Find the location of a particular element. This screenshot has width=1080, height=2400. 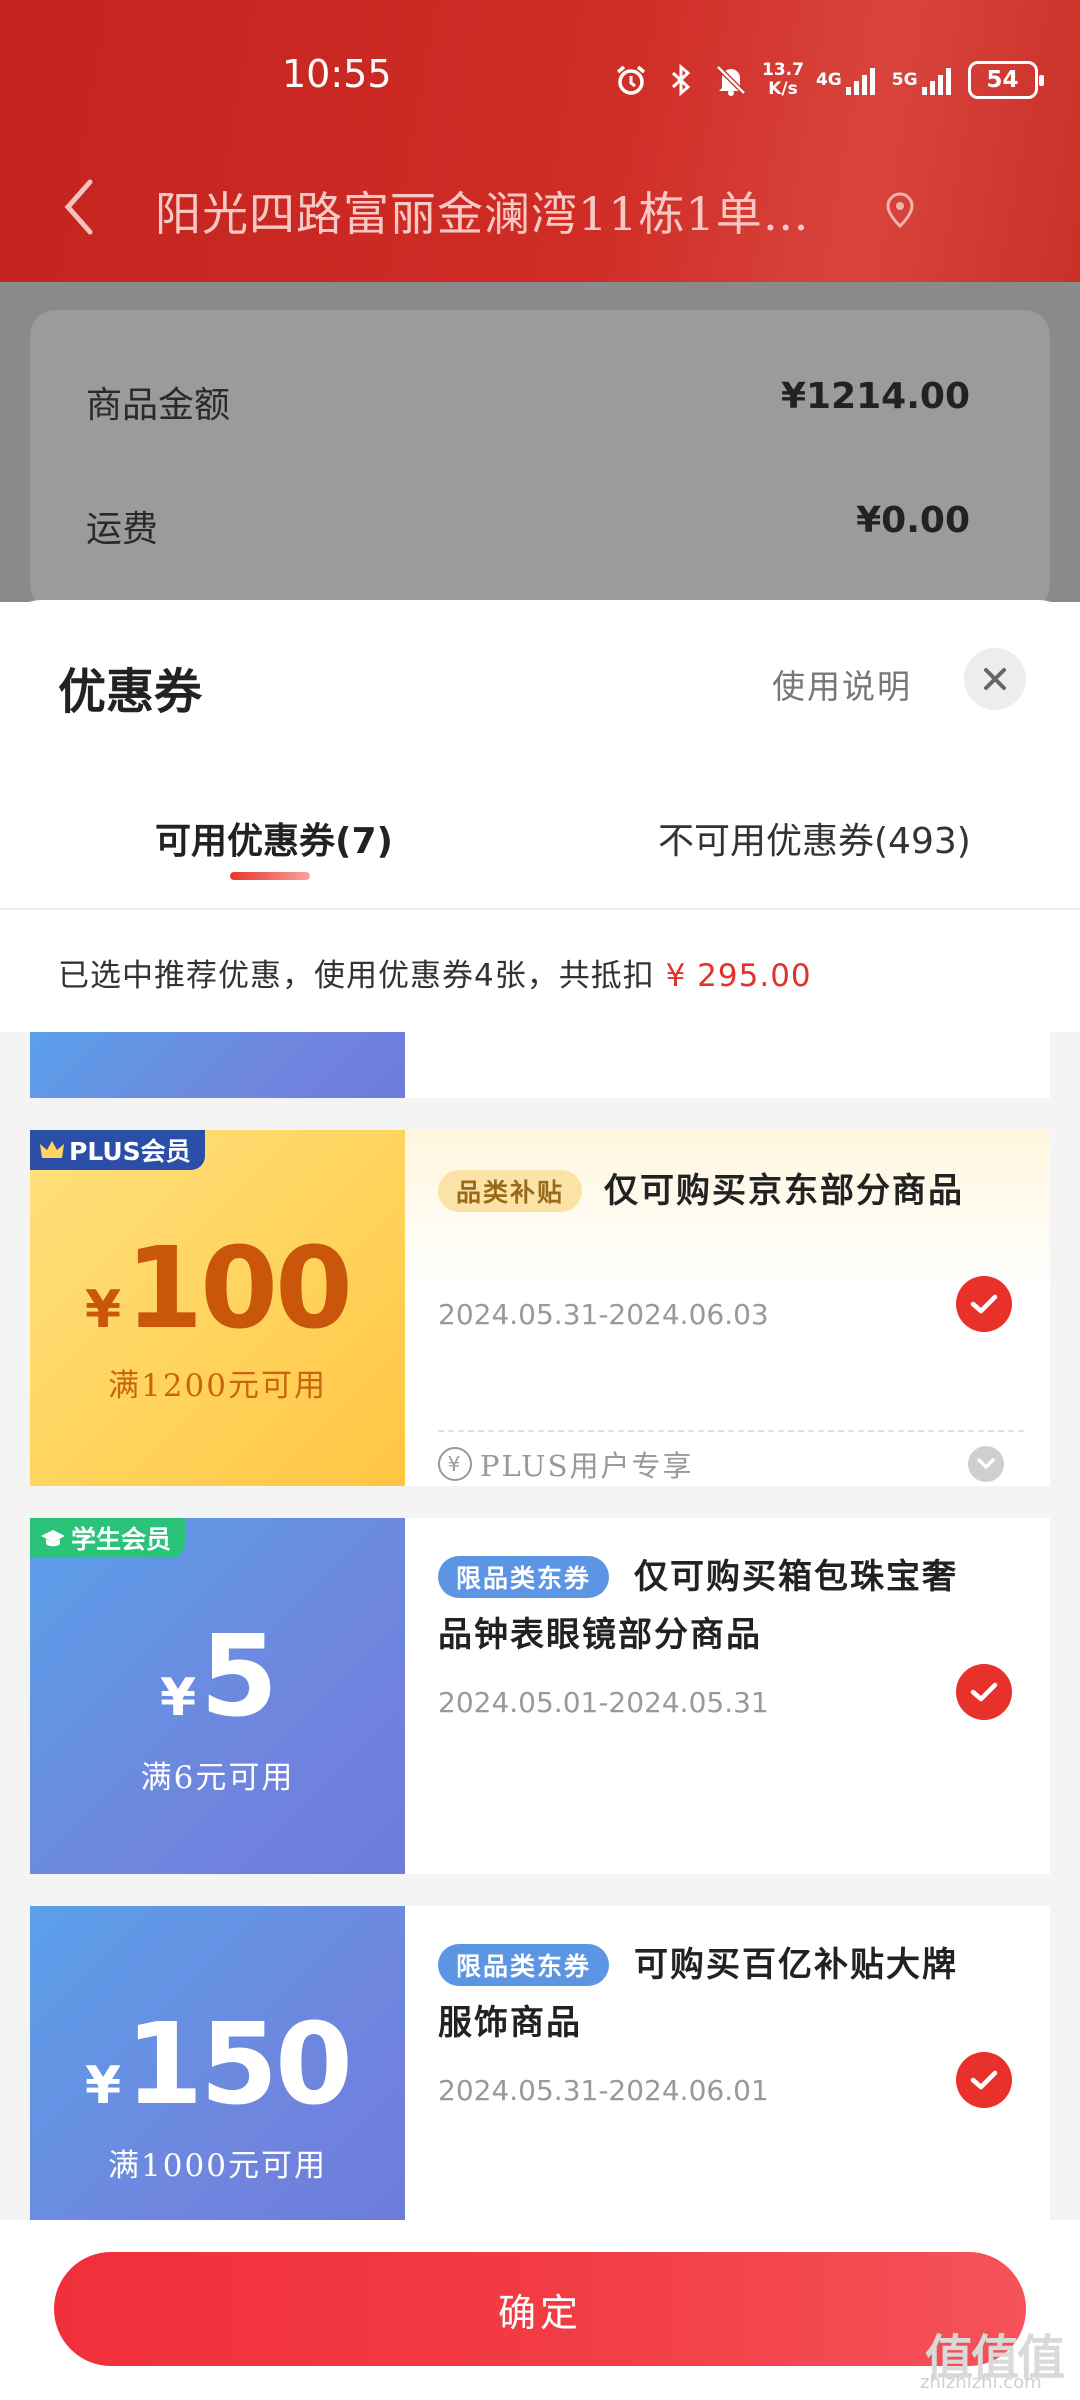

chevron-left-icon is located at coordinates (78, 207).